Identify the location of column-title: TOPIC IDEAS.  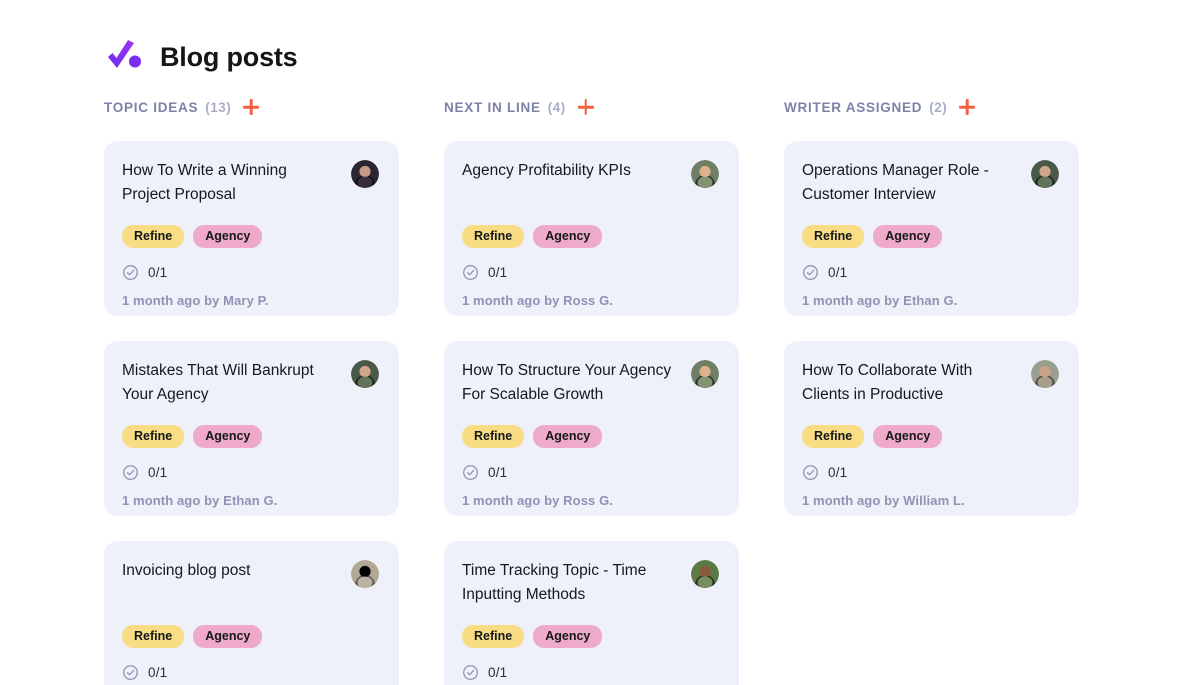
(151, 107).